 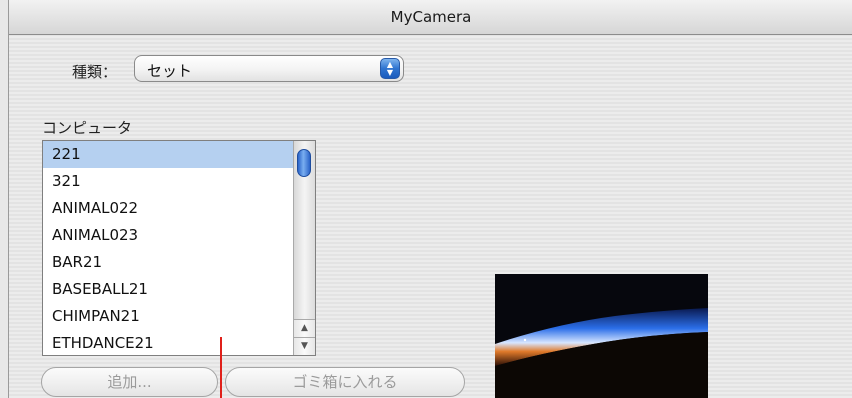 What do you see at coordinates (345, 382) in the screenshot?
I see `move-to-trash-button: ゴミ箱に入れる` at bounding box center [345, 382].